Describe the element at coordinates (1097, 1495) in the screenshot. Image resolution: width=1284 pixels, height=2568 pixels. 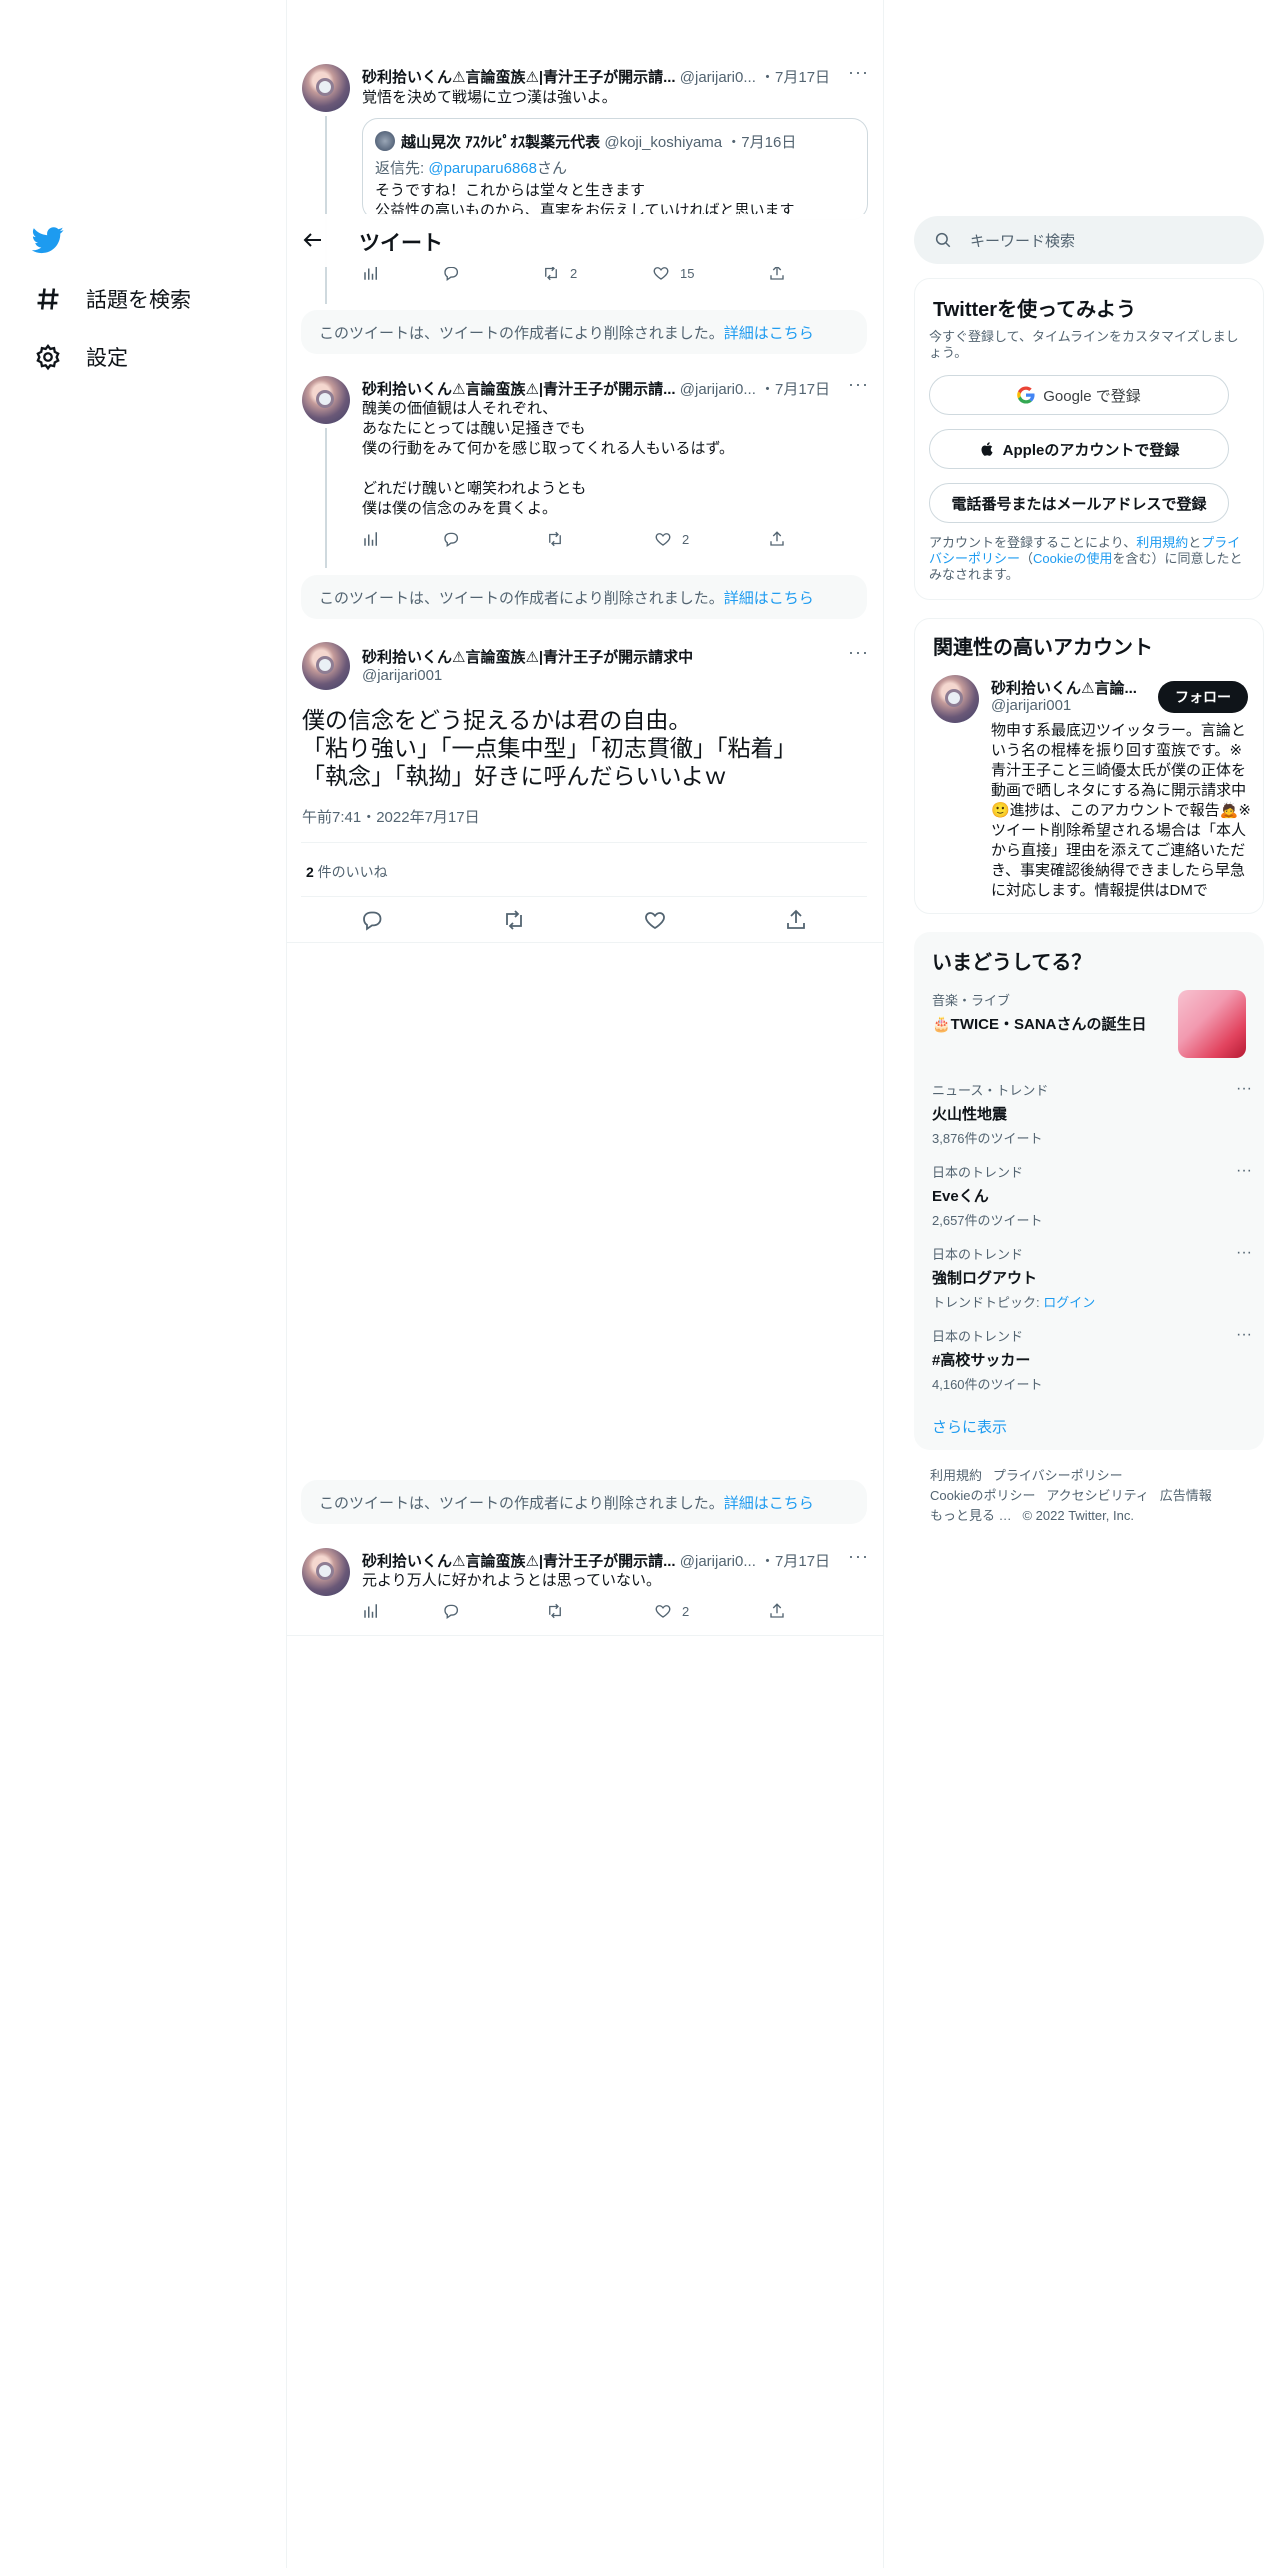
I see `footer-link: アクセシビリティ` at that location.